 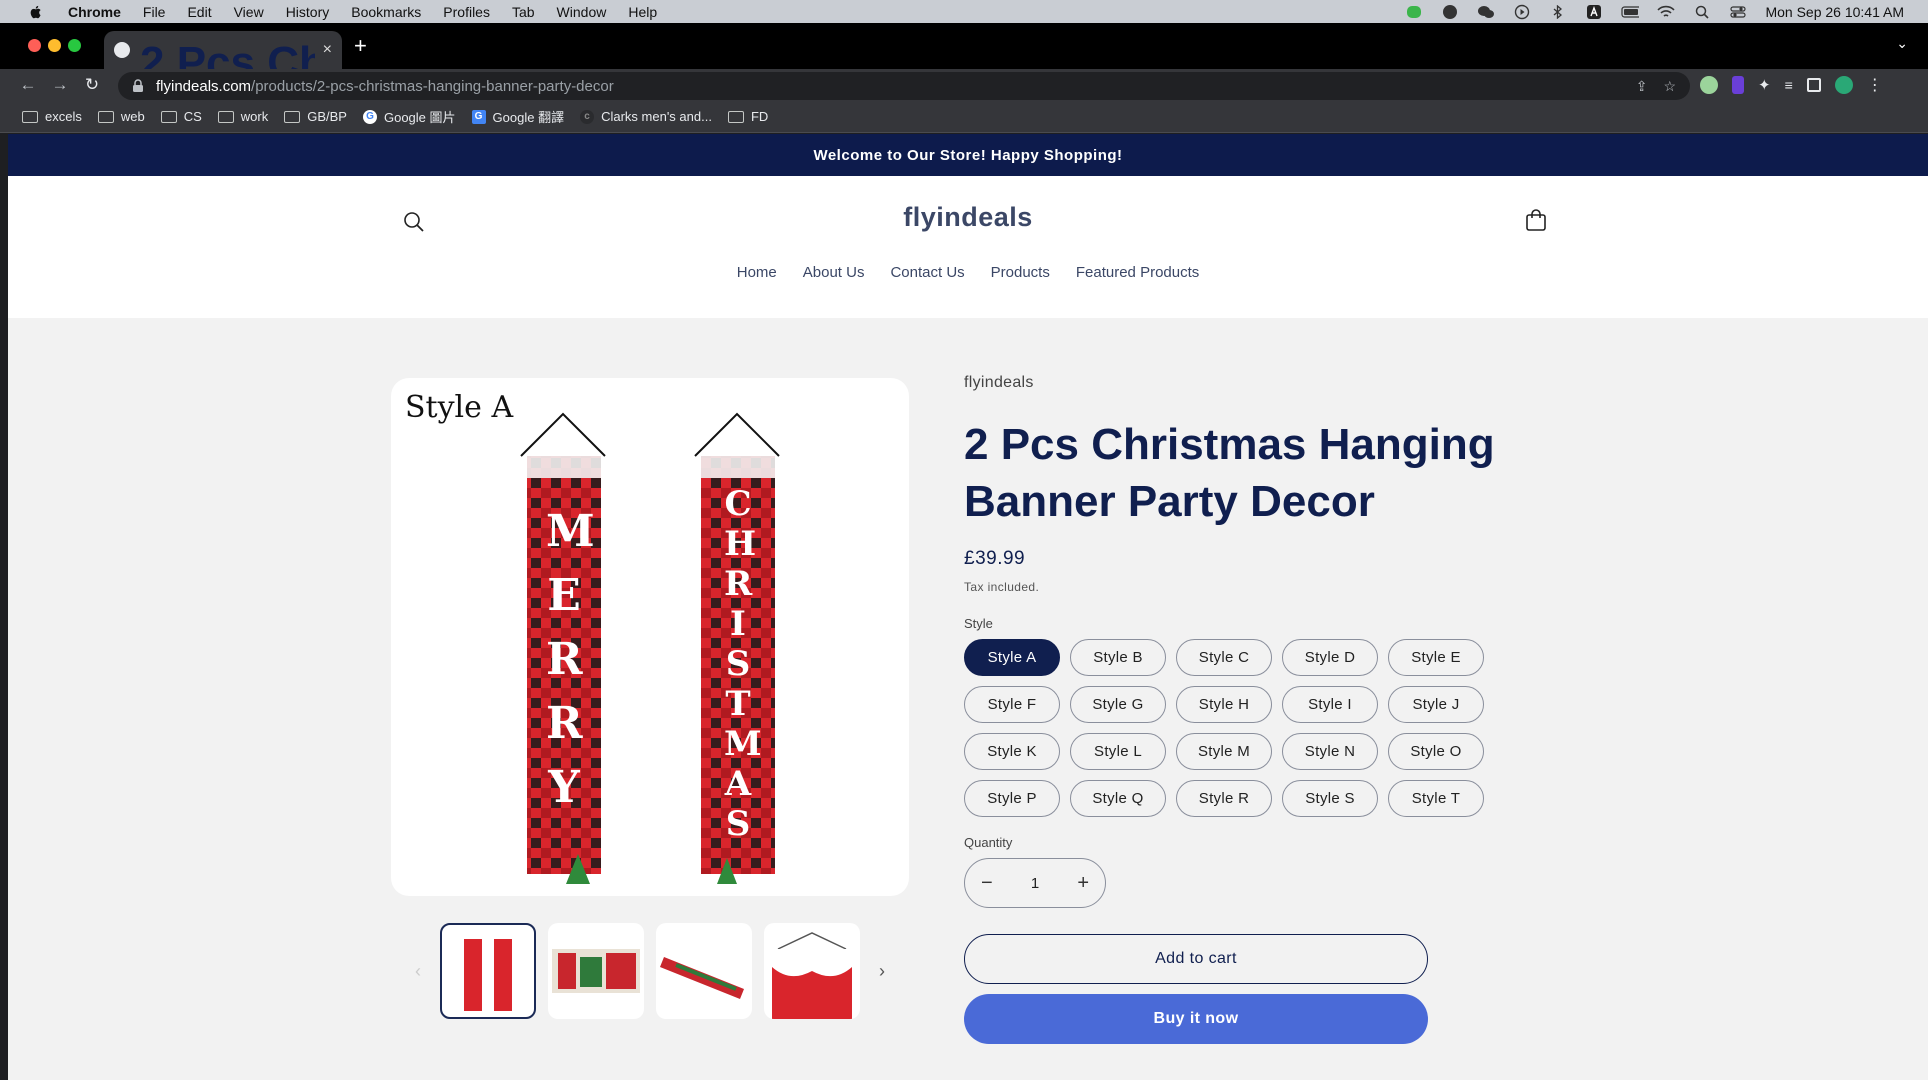 I want to click on profile-avatar, so click(x=1843, y=85).